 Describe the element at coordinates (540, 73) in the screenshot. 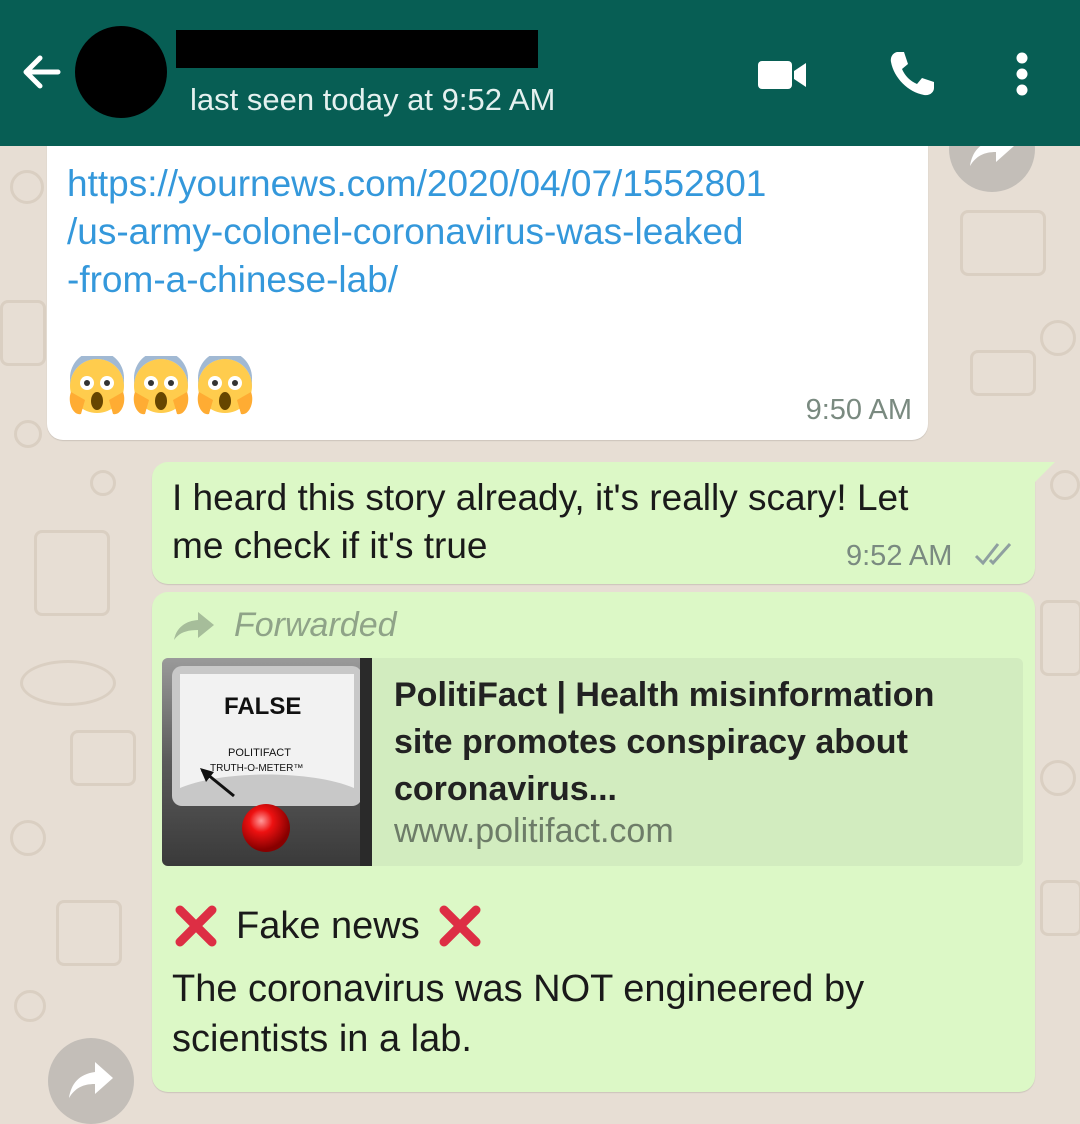

I see `chat-header: last seen today at 9:52 AM` at that location.